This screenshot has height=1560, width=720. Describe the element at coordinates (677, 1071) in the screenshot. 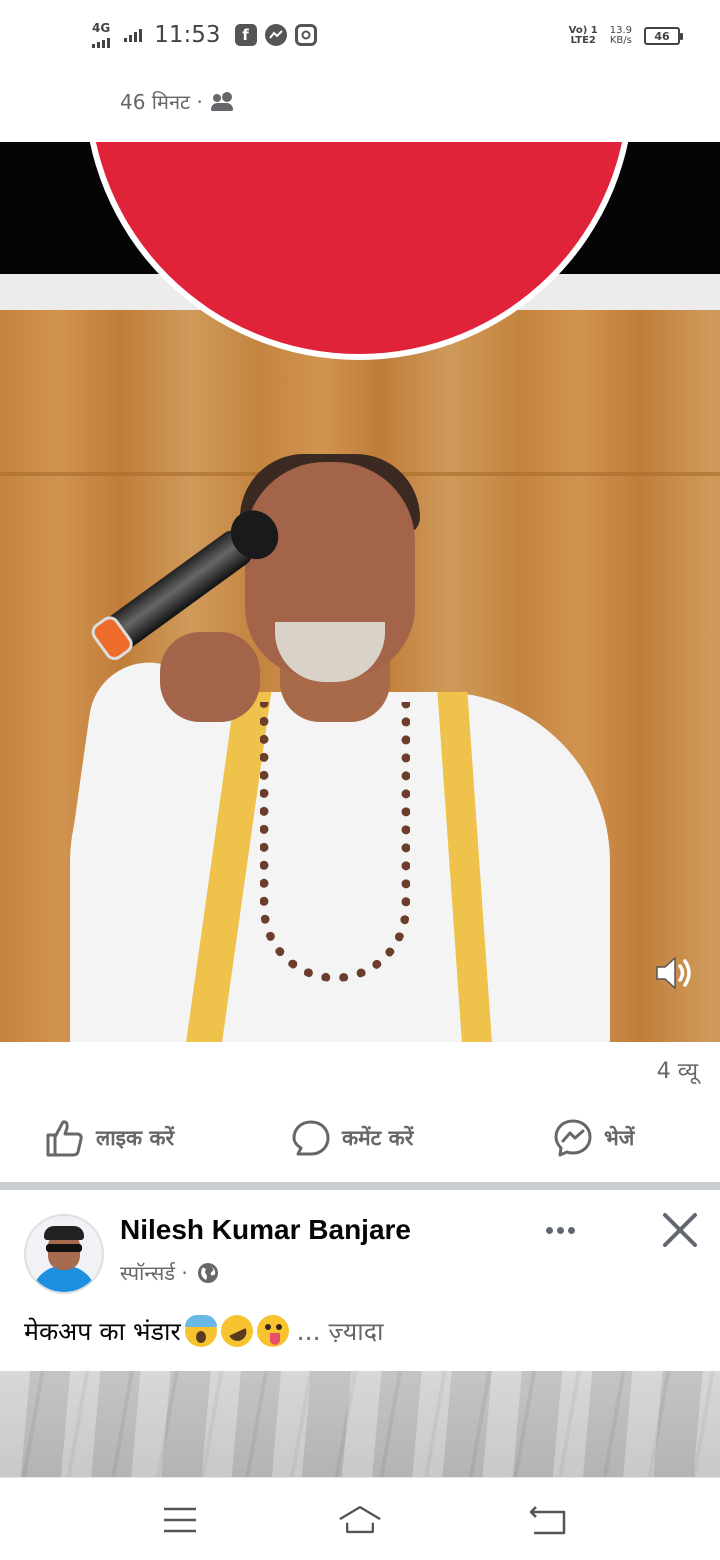

I see `view-count: 4 व्यू` at that location.